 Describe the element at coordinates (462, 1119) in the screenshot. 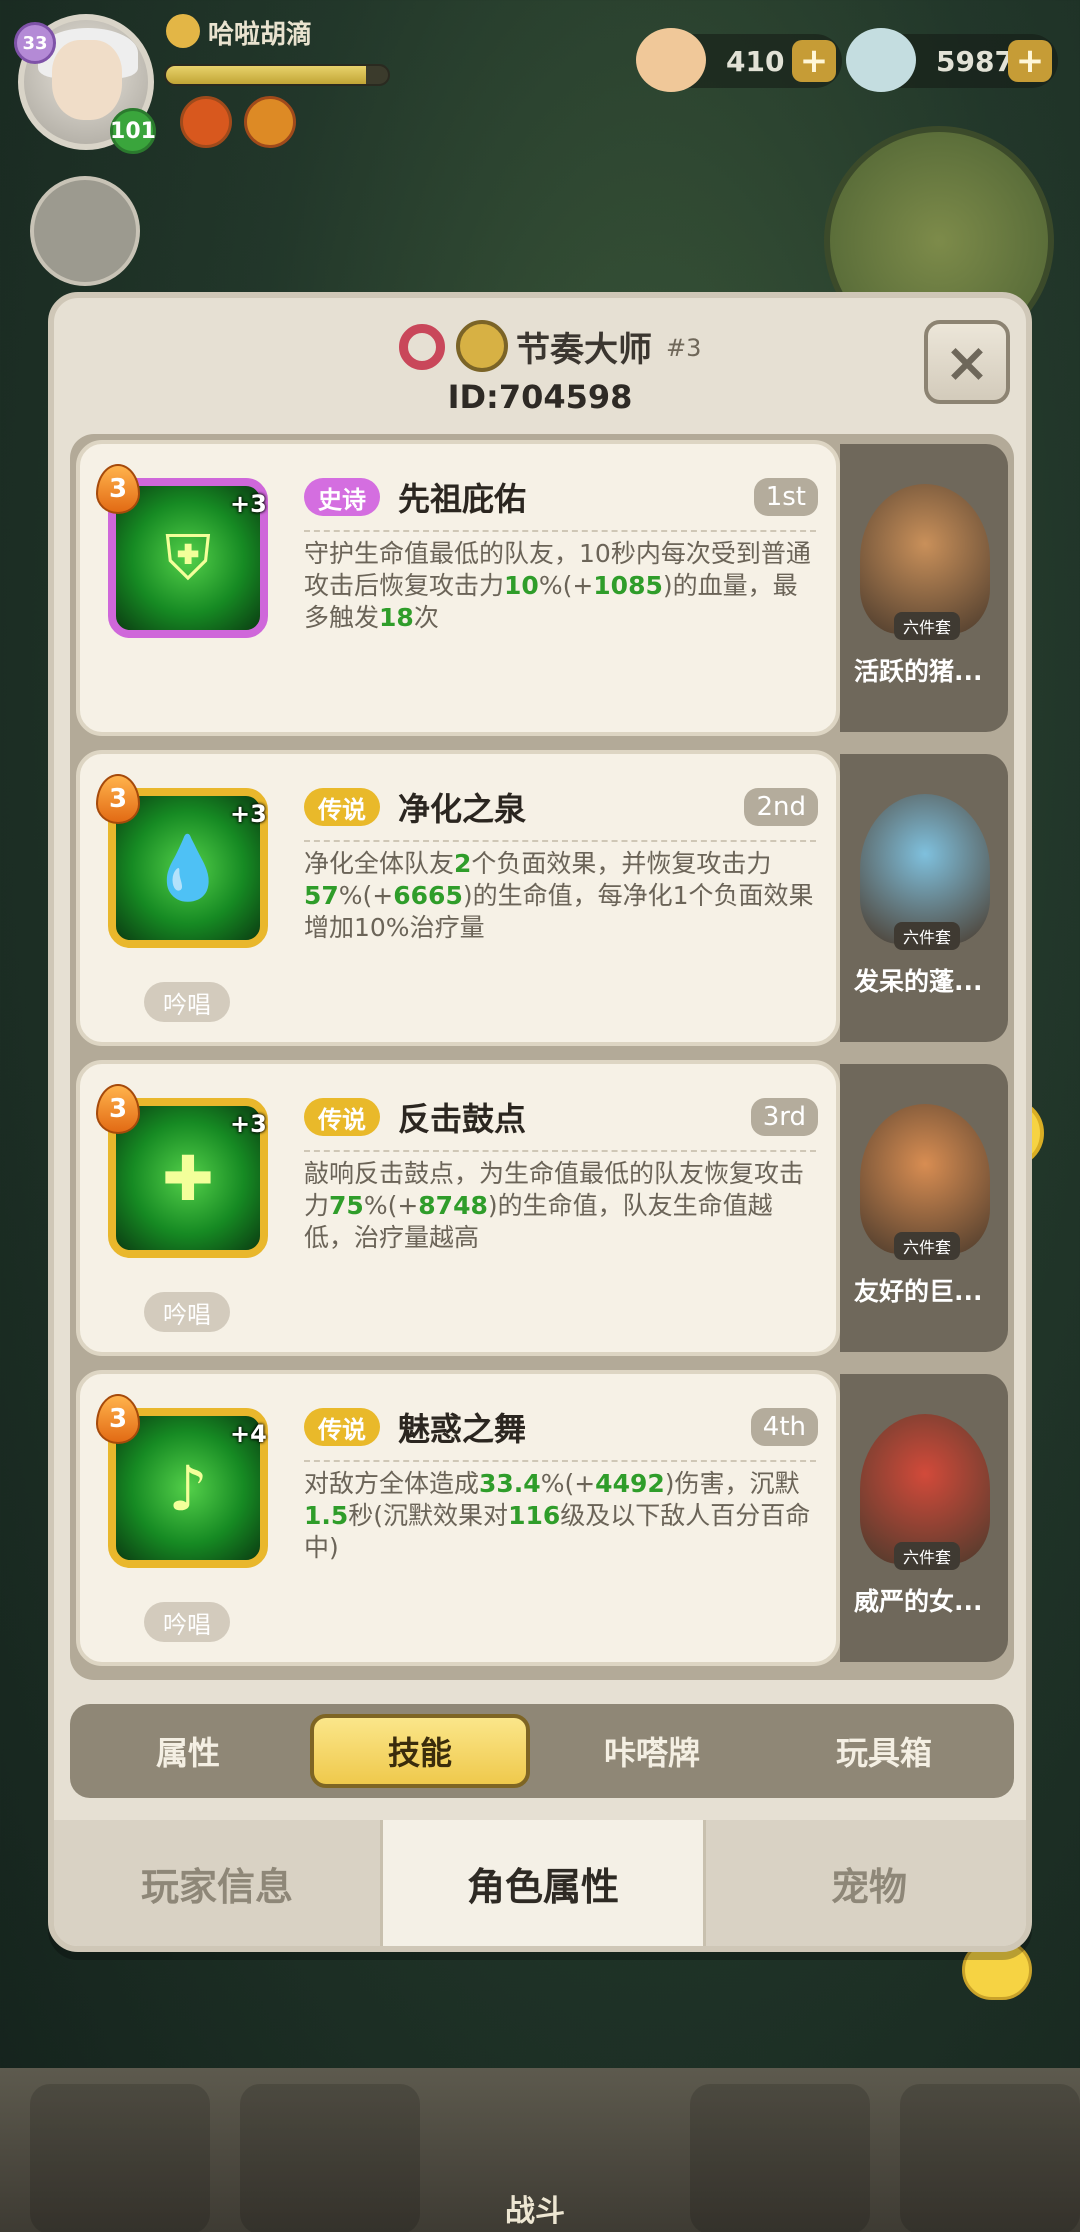

I see `skill-name: 反击鼓点` at that location.